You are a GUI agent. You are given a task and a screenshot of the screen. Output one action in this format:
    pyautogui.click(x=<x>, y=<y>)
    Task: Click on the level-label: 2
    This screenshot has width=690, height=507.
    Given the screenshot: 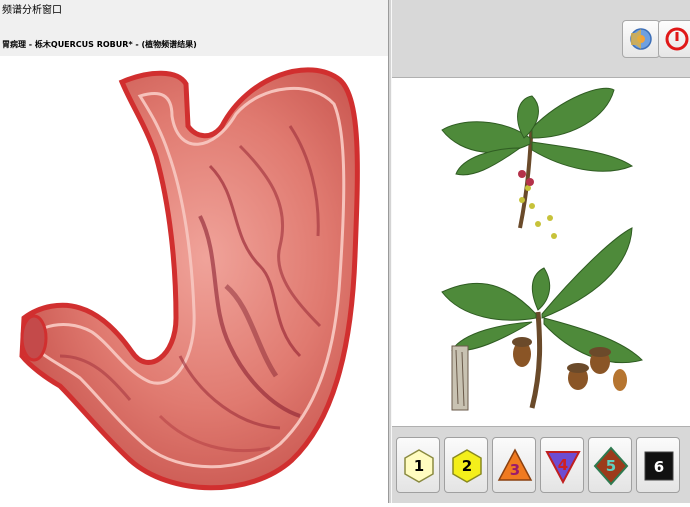 What is the action you would take?
    pyautogui.click(x=467, y=466)
    